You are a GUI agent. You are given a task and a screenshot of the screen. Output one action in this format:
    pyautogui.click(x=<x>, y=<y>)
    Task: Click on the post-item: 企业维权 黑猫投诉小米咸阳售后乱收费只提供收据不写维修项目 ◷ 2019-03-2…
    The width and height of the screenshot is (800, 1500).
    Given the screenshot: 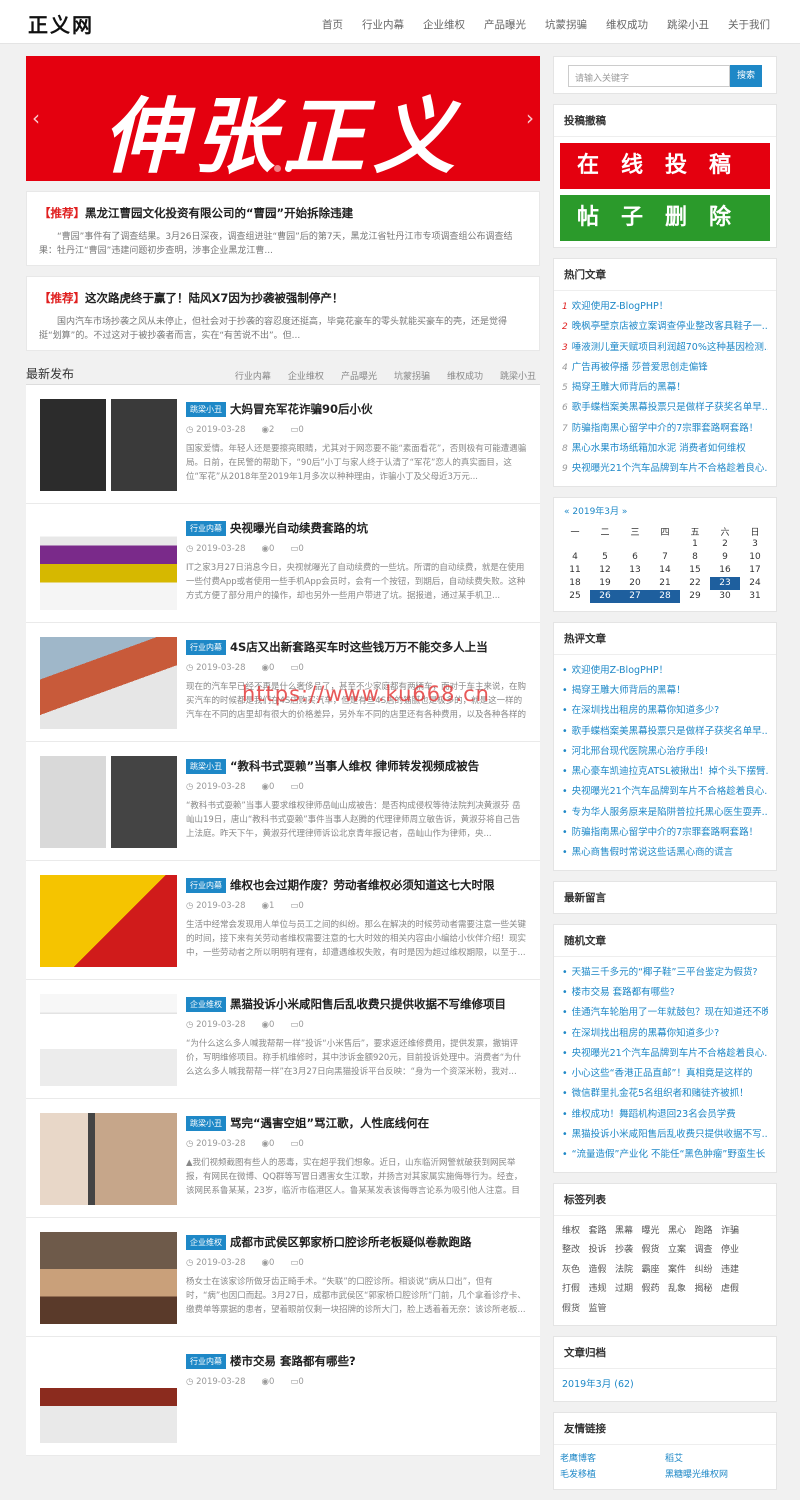 What is the action you would take?
    pyautogui.click(x=283, y=1039)
    